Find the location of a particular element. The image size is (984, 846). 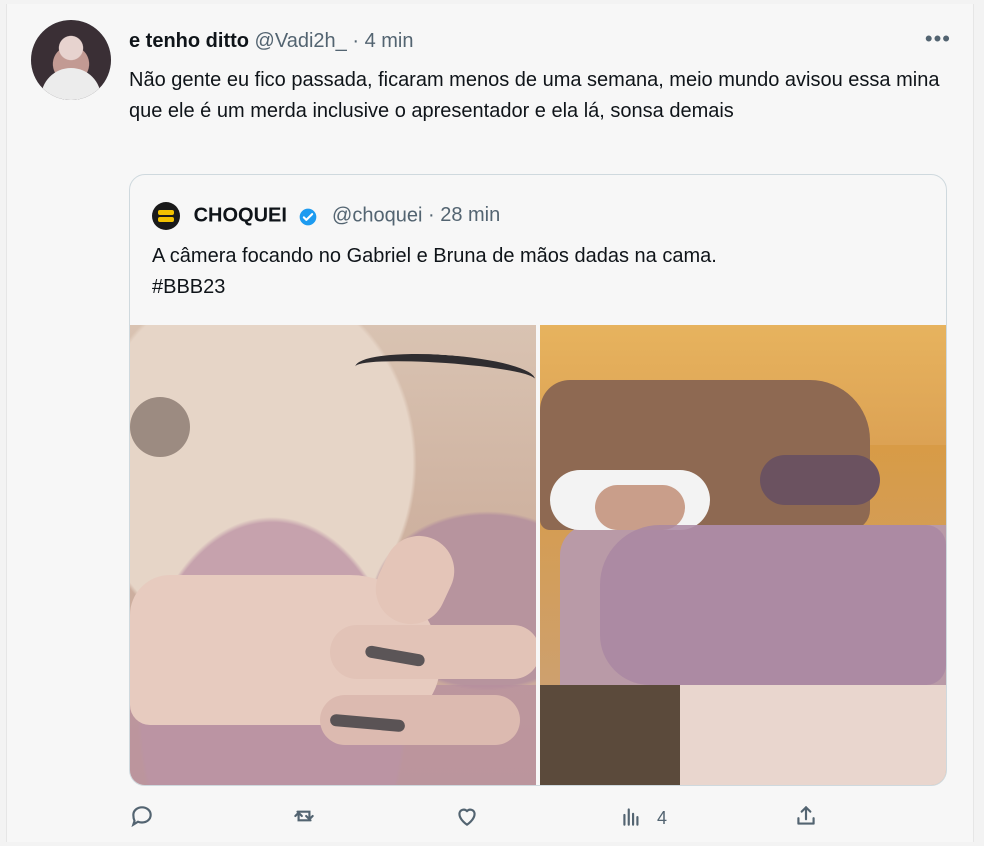

retweet-icon is located at coordinates (304, 818).